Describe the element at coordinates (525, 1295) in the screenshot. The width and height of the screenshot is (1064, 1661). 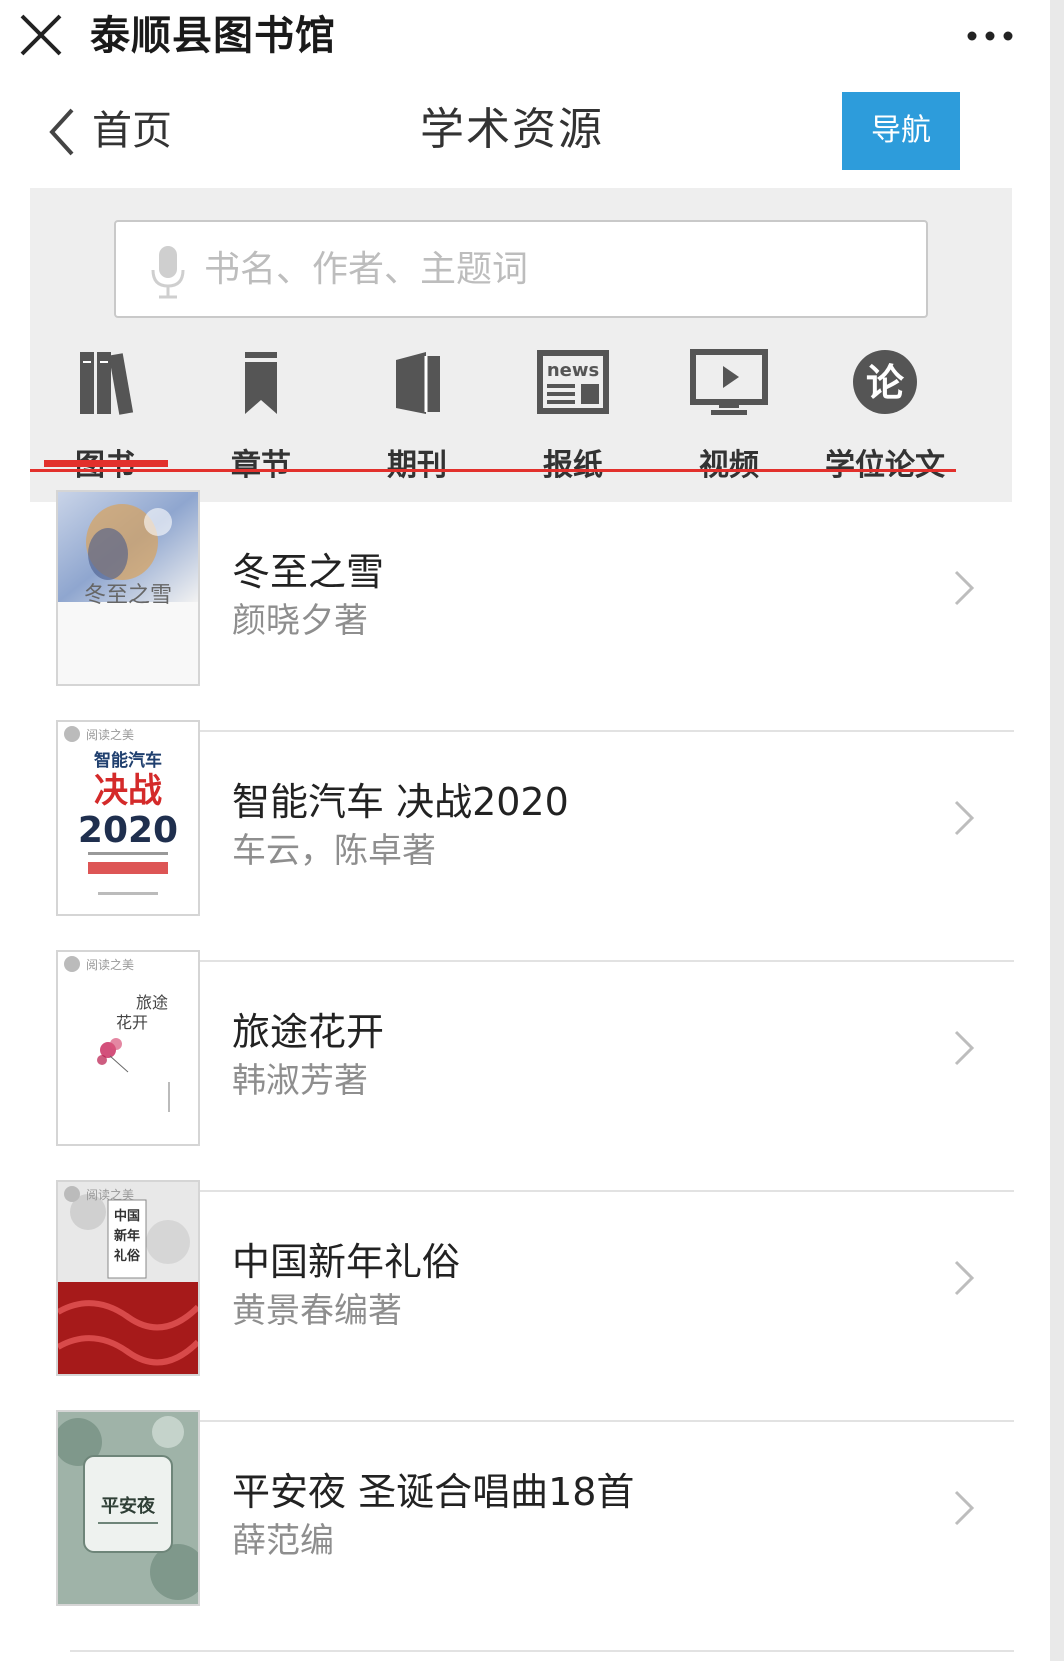
I see `list-item: 阅读之美 中国 新年 礼俗 中国新年礼俗 黄景春编著` at that location.